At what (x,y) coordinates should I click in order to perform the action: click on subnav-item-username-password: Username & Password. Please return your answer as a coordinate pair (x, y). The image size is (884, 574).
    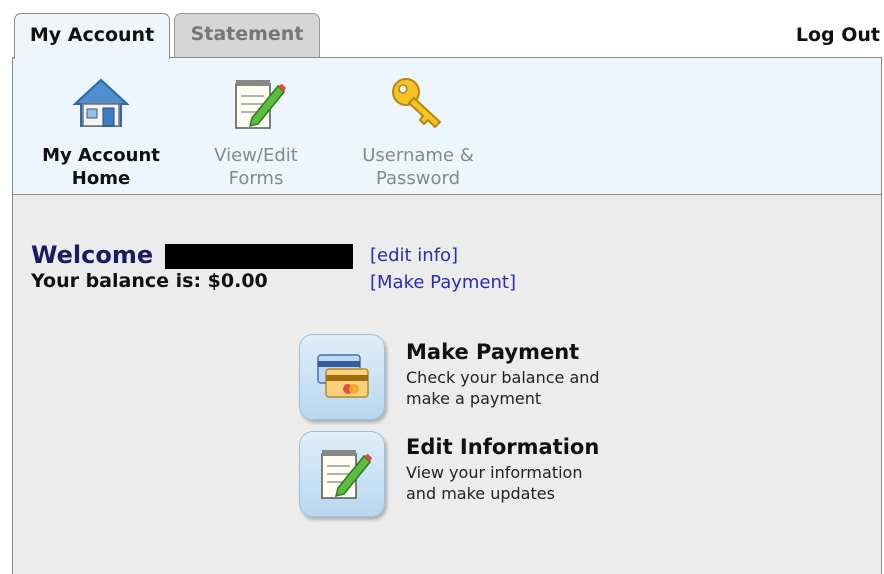
    Looking at the image, I should click on (418, 132).